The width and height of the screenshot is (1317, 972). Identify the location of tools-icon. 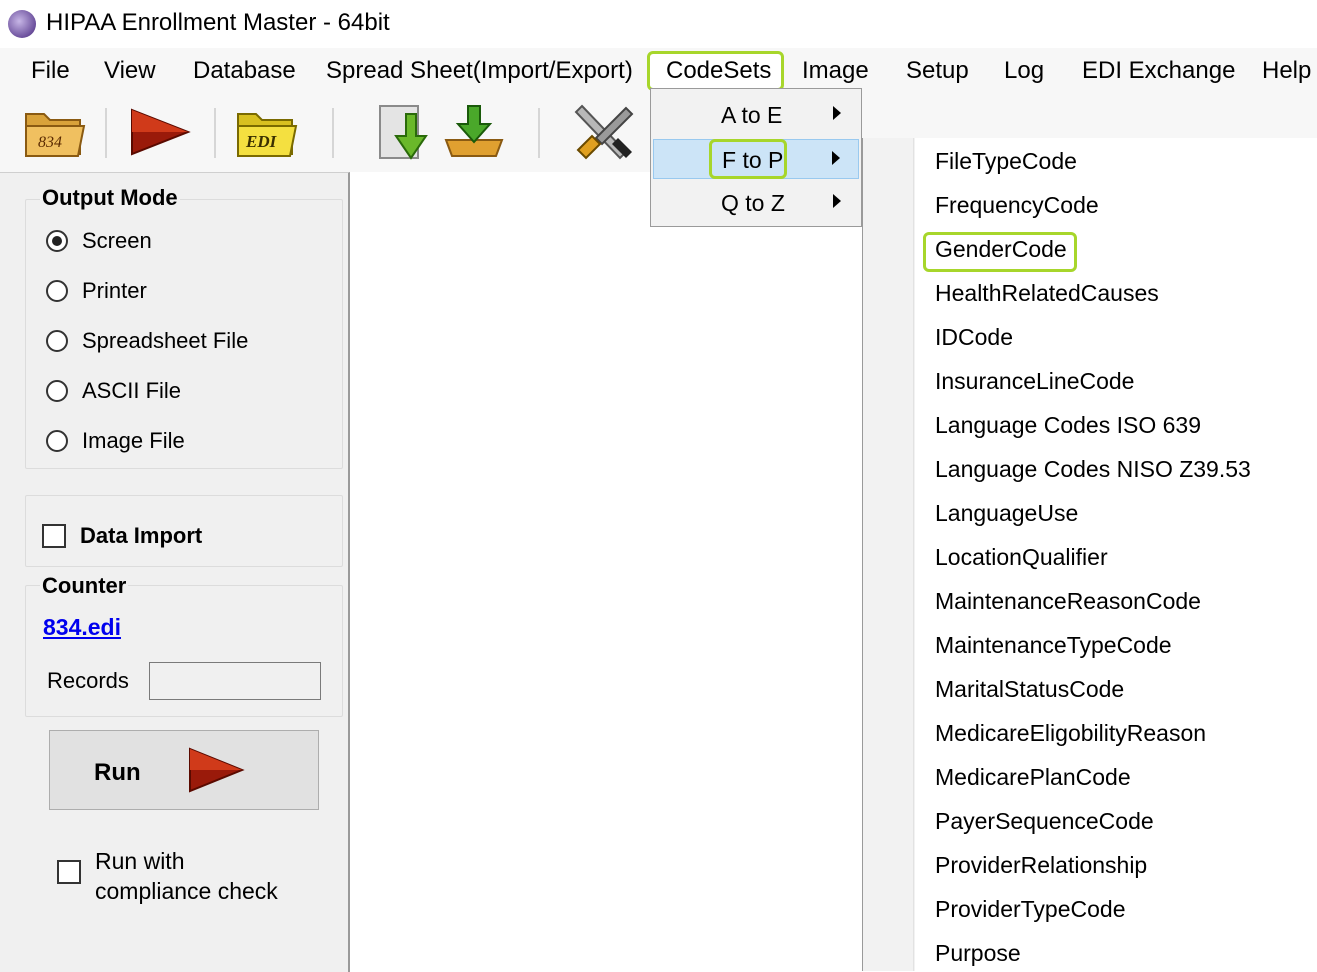
(604, 132).